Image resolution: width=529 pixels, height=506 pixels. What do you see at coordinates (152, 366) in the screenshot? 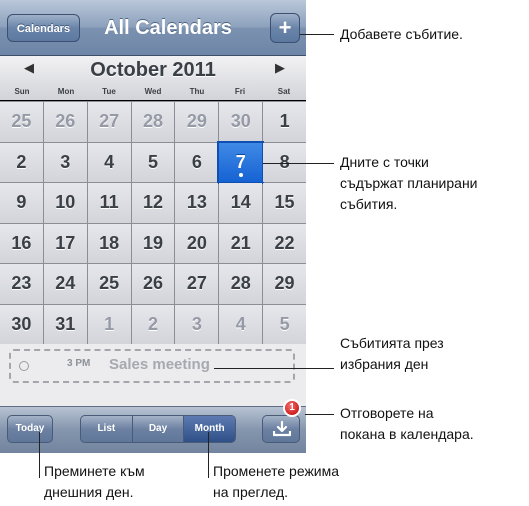
I see `event-item: 3 PM Sales meeting` at bounding box center [152, 366].